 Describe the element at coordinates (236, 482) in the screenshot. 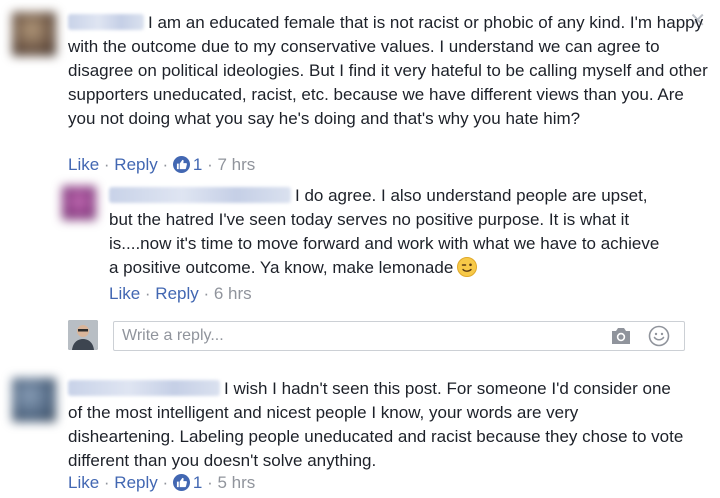

I see `timestamp: 5 hrs` at that location.